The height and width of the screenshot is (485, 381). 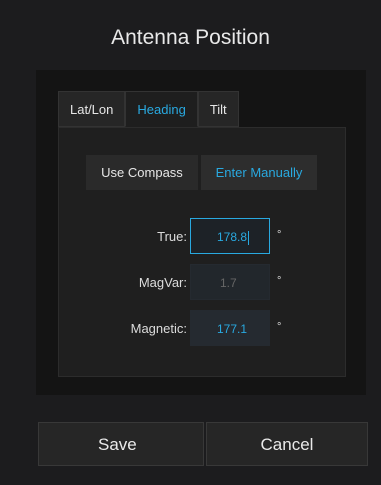 What do you see at coordinates (117, 444) in the screenshot?
I see `save-button-label: Save` at bounding box center [117, 444].